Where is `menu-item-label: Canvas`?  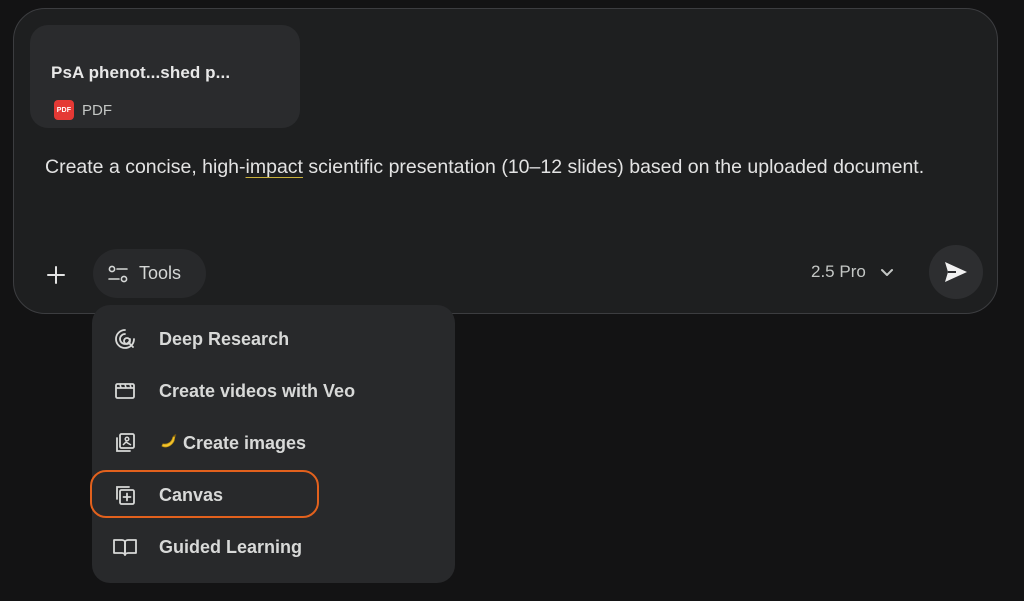
menu-item-label: Canvas is located at coordinates (191, 494).